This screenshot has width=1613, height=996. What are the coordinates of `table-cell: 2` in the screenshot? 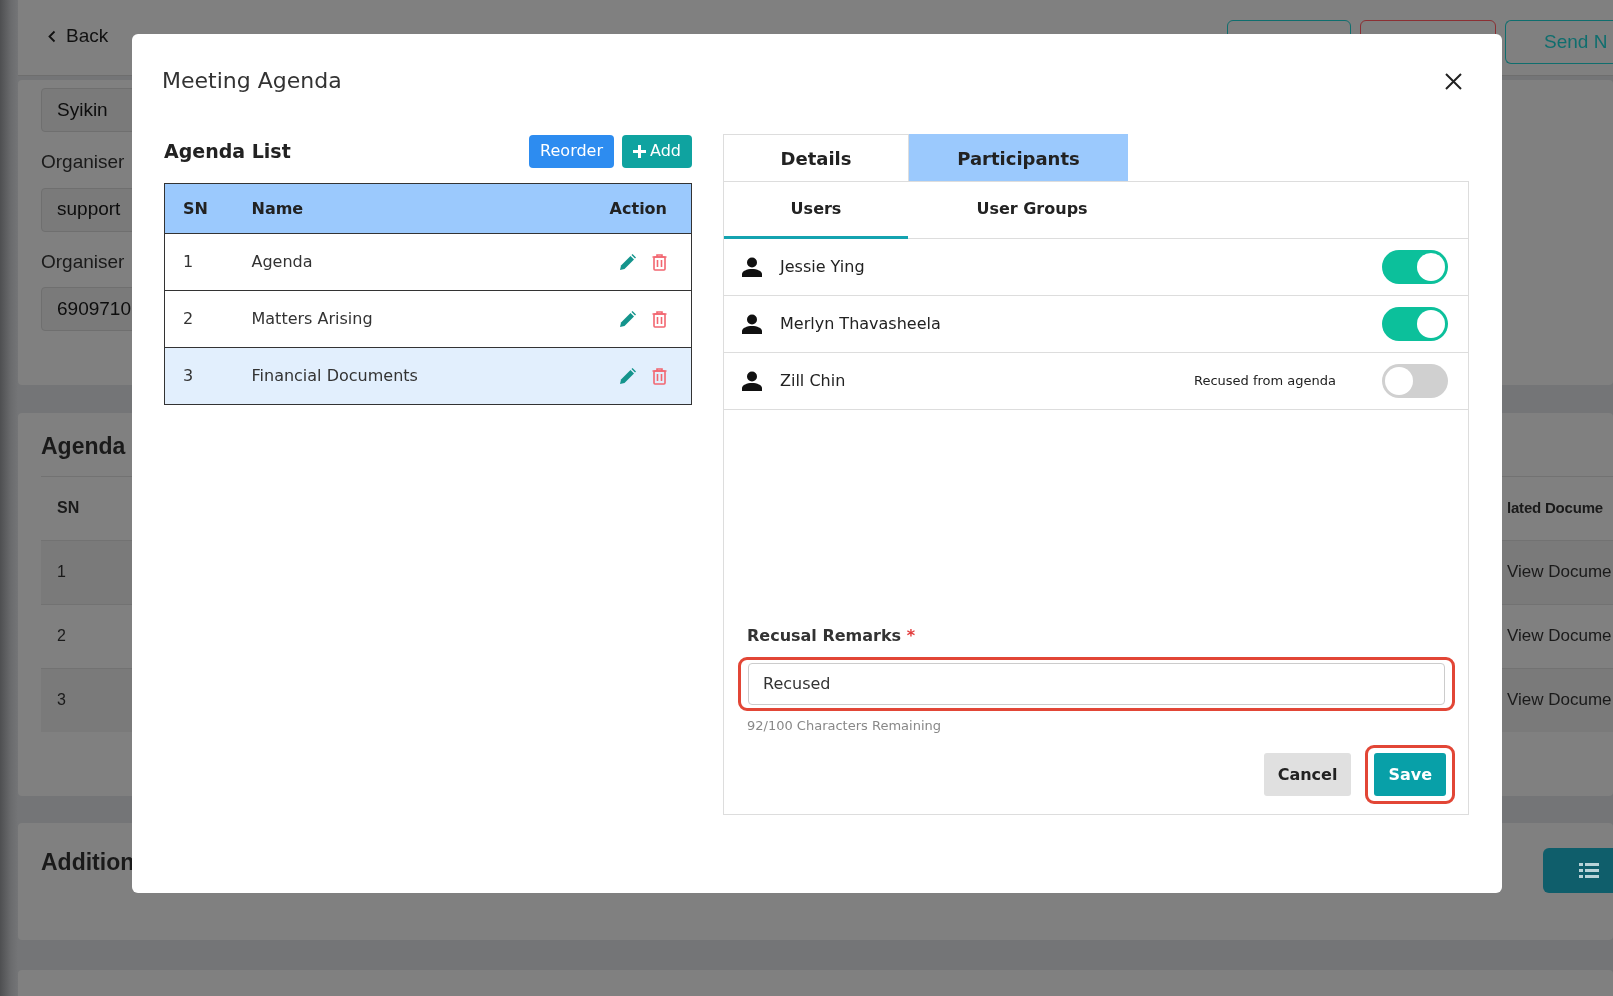 It's located at (188, 318).